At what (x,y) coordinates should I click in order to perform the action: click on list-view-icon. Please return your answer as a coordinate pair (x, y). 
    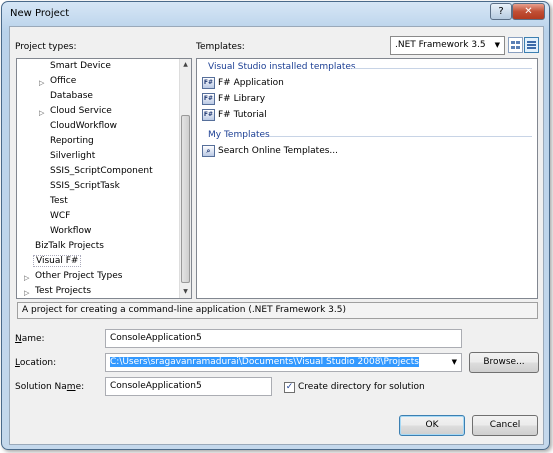
    Looking at the image, I should click on (531, 45).